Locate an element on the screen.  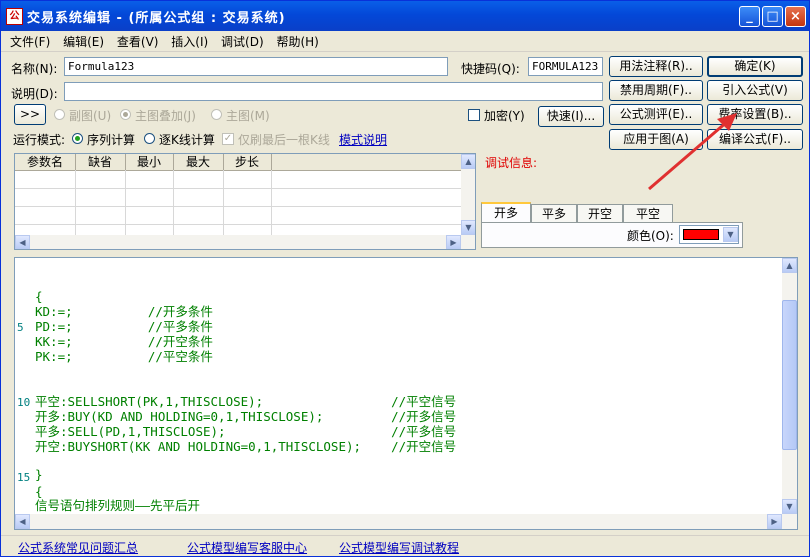
main-chart-radio is located at coordinates (216, 114).